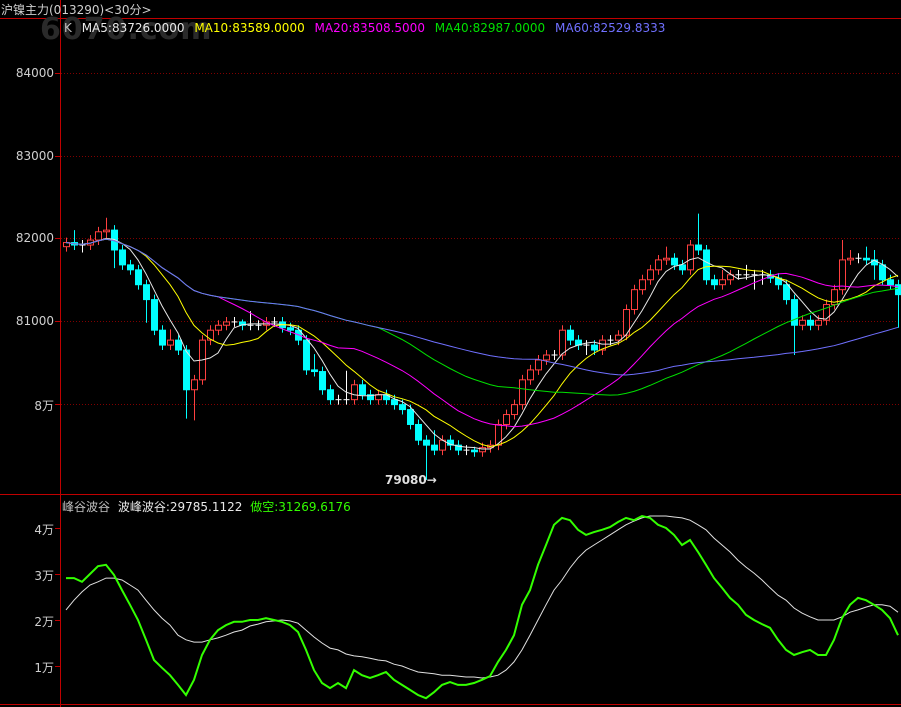 This screenshot has height=707, width=901. I want to click on indicator-green-value: 做空:31269.6176, so click(300, 507).